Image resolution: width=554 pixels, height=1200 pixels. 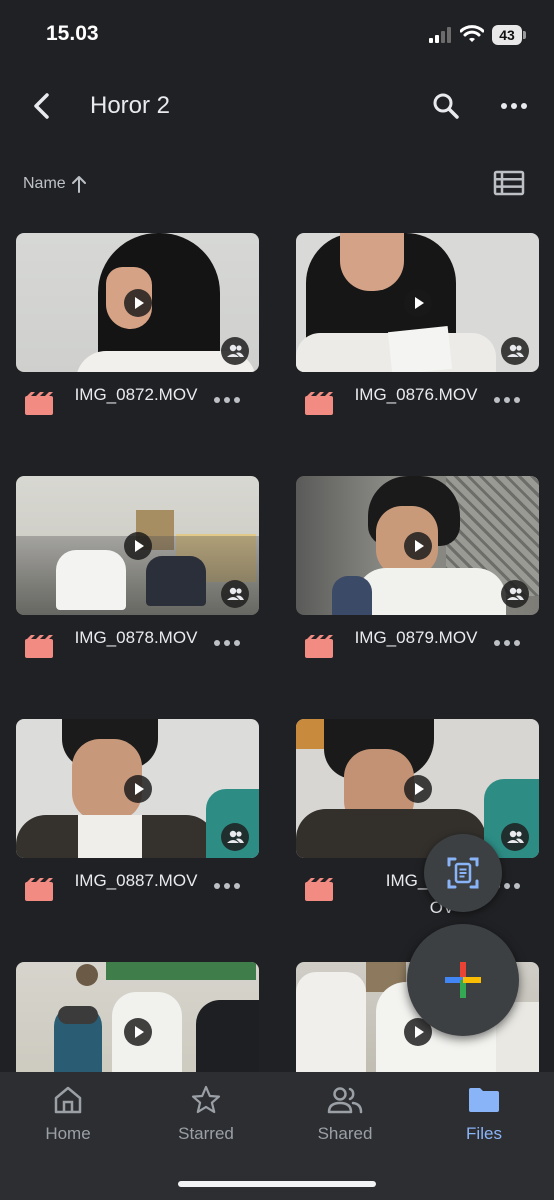 I want to click on home-indicator, so click(x=277, y=1184).